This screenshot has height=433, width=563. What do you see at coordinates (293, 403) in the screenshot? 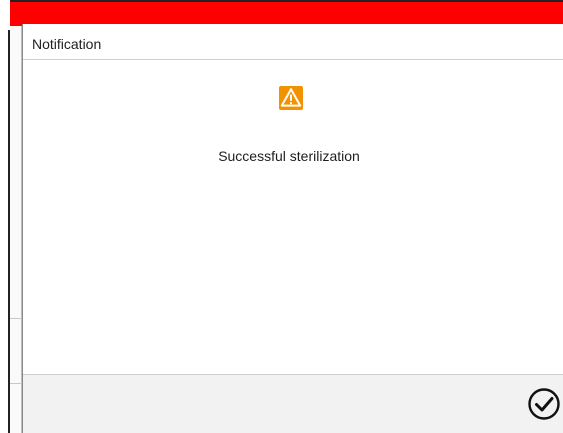
I see `dialog-footer` at bounding box center [293, 403].